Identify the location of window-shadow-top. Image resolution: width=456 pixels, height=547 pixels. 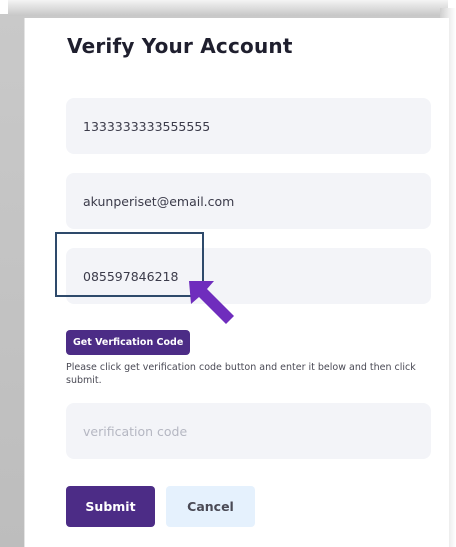
(228, 8).